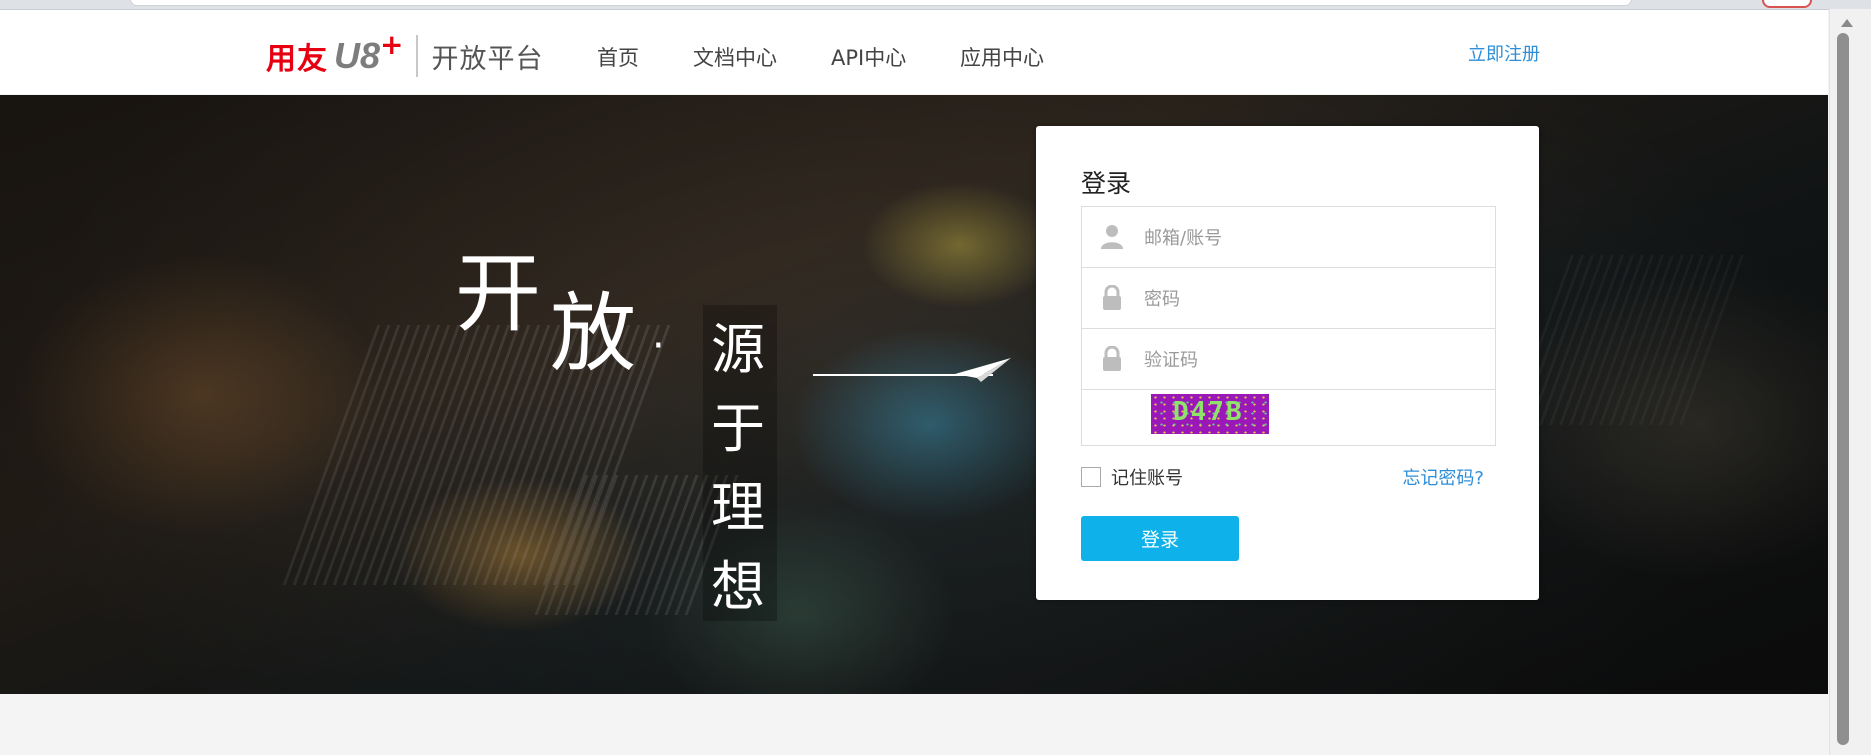  What do you see at coordinates (1288, 417) in the screenshot?
I see `captcha-image-row: D47B` at bounding box center [1288, 417].